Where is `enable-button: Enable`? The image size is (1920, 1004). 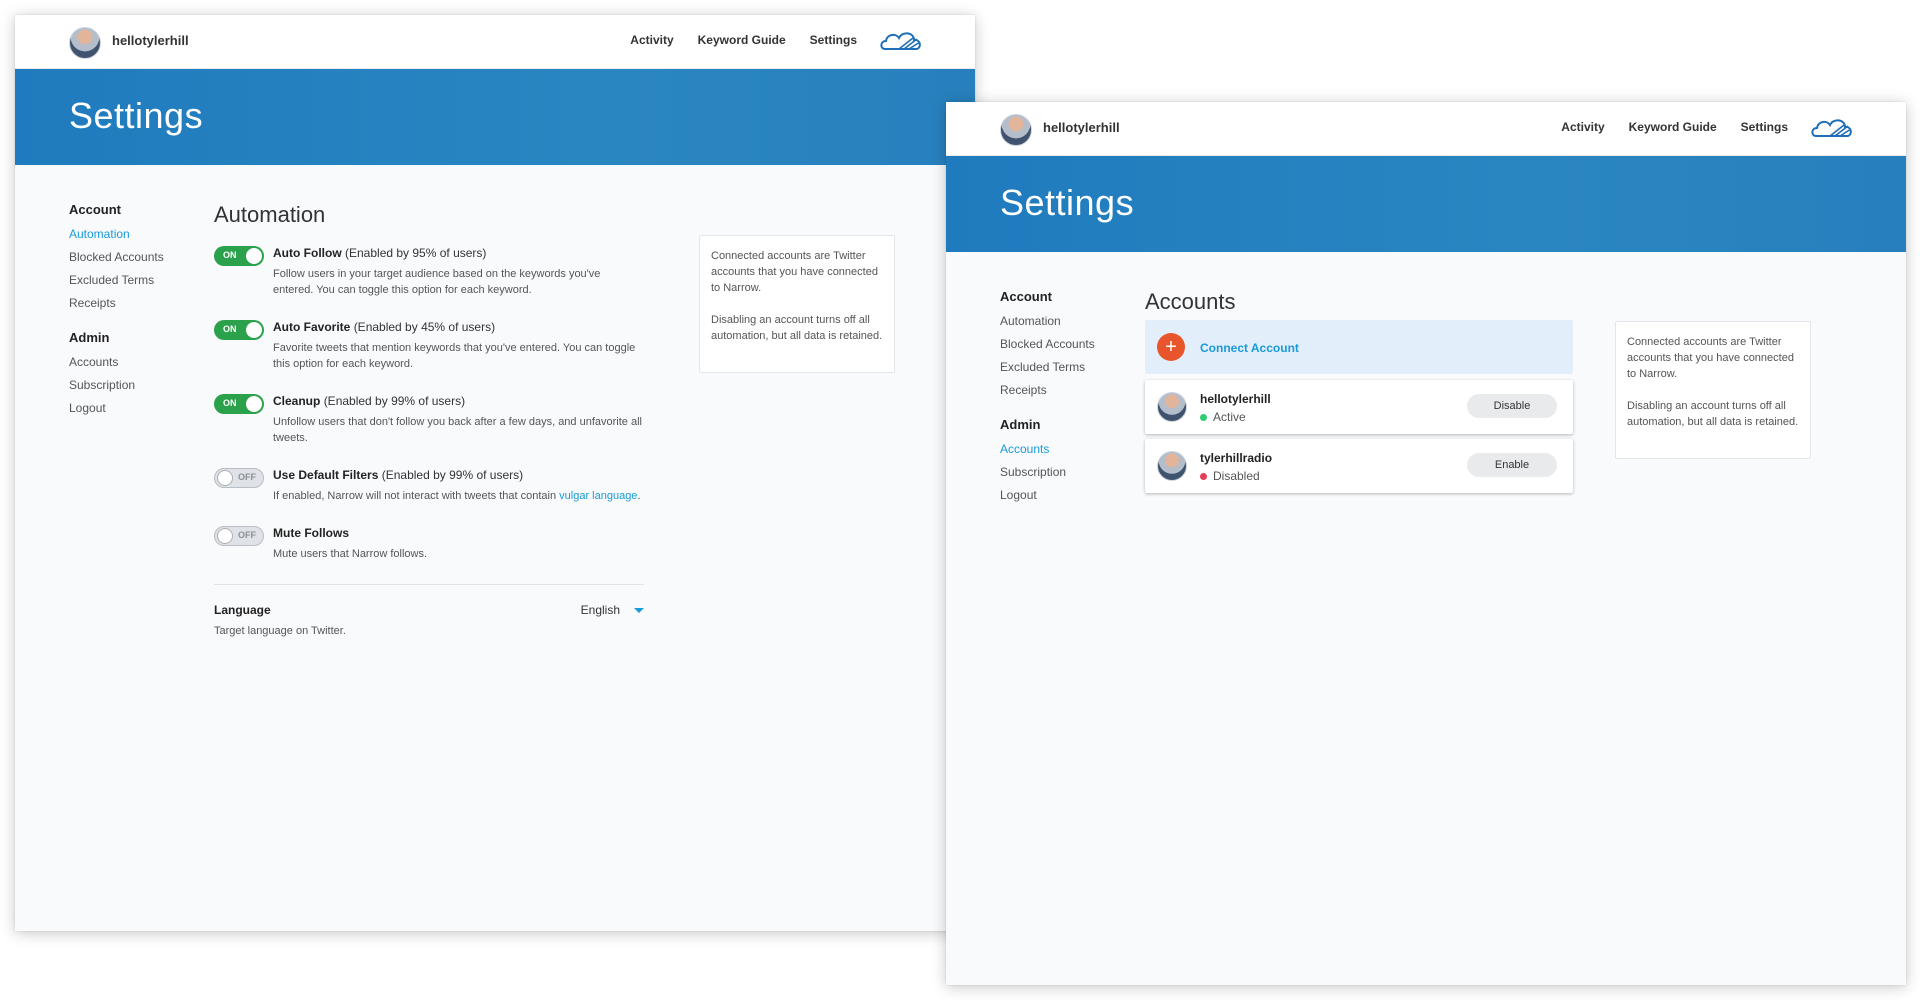
enable-button: Enable is located at coordinates (1512, 465).